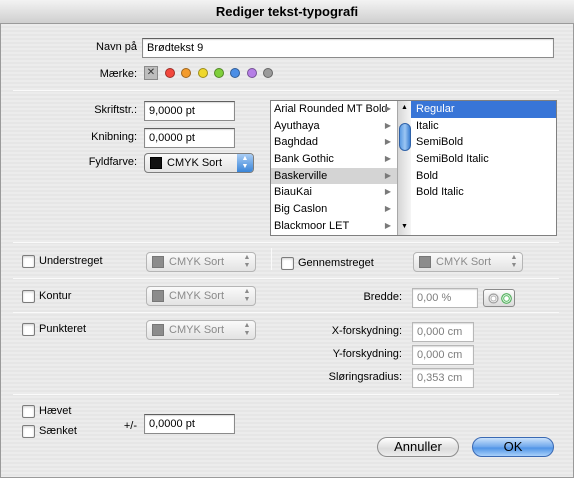 This screenshot has height=478, width=574. What do you see at coordinates (195, 163) in the screenshot?
I see `fill-color-value: CMYK Sort` at bounding box center [195, 163].